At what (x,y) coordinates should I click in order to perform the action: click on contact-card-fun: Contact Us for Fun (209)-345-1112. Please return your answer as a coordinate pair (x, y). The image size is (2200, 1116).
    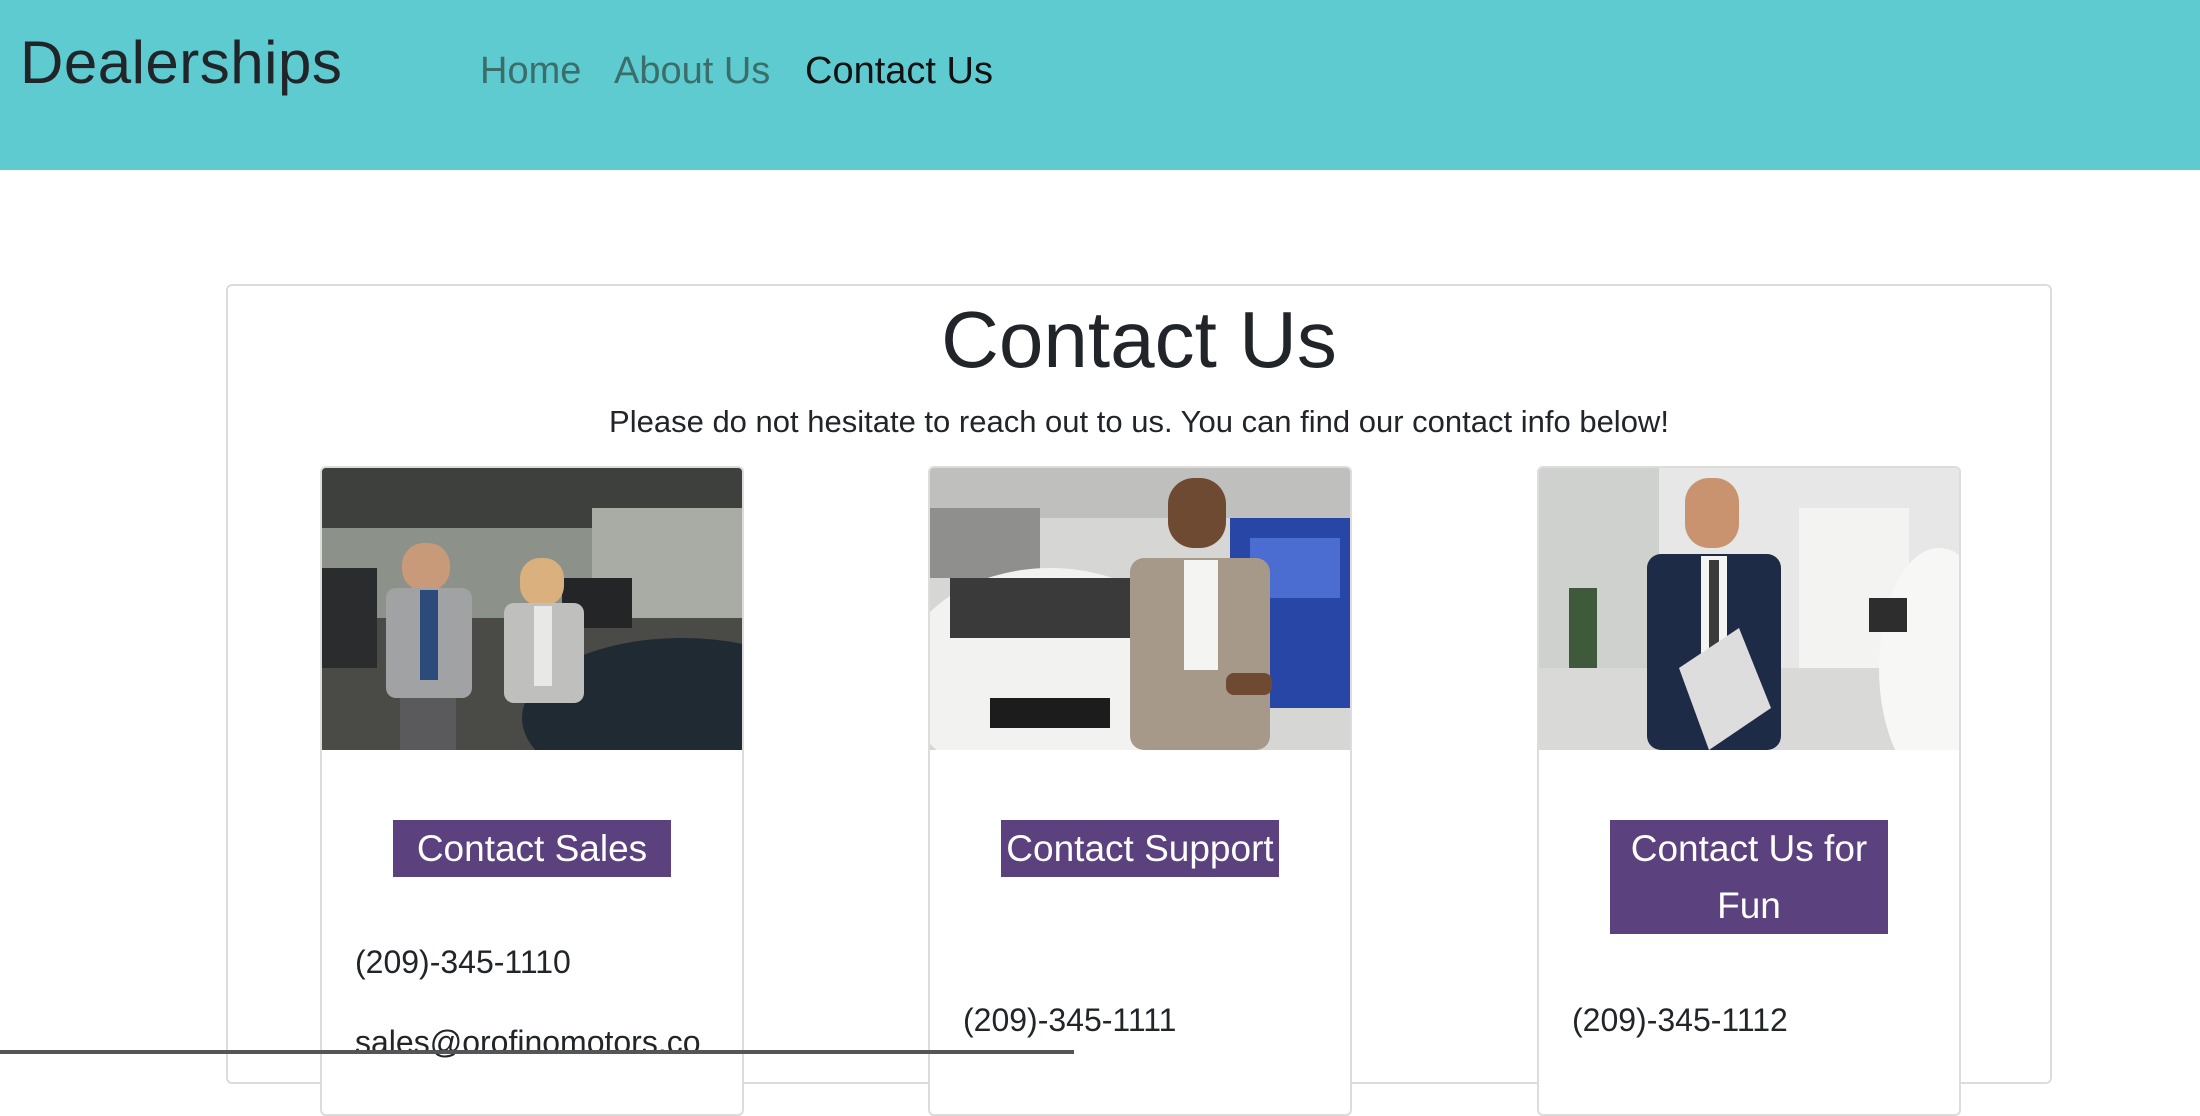
    Looking at the image, I should click on (1749, 791).